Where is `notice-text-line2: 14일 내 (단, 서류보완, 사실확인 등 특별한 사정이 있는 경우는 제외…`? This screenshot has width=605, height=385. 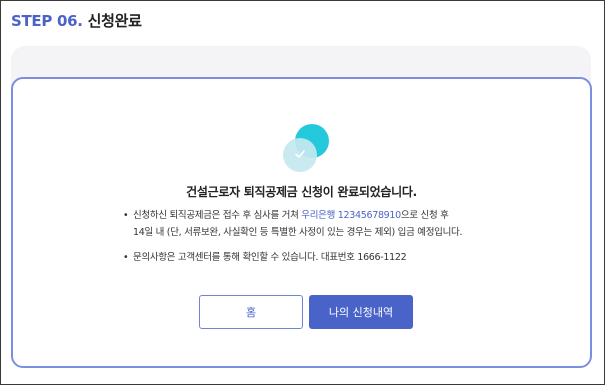 notice-text-line2: 14일 내 (단, 서류보완, 사실확인 등 특별한 사정이 있는 경우는 제외… is located at coordinates (298, 232).